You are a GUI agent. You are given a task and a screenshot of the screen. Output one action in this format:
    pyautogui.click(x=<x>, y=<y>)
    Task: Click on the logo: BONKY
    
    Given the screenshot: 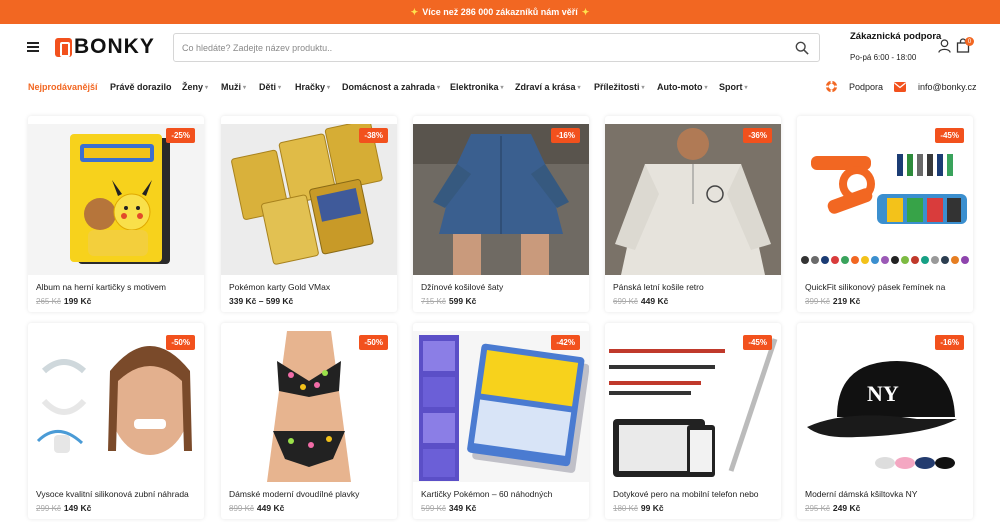 What is the action you would take?
    pyautogui.click(x=105, y=47)
    